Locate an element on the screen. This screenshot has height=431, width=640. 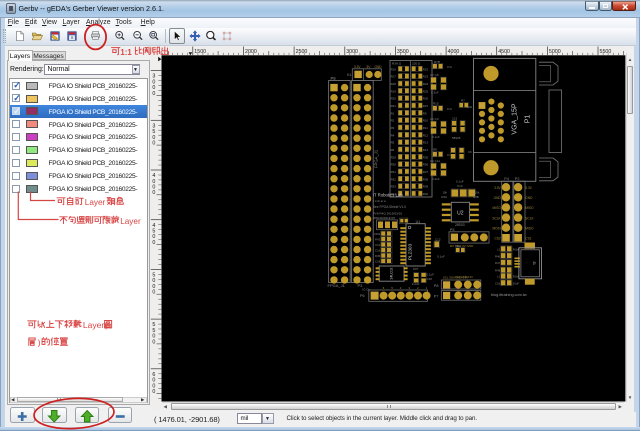
svg-text: Layer( is located at coordinates (95, 325).